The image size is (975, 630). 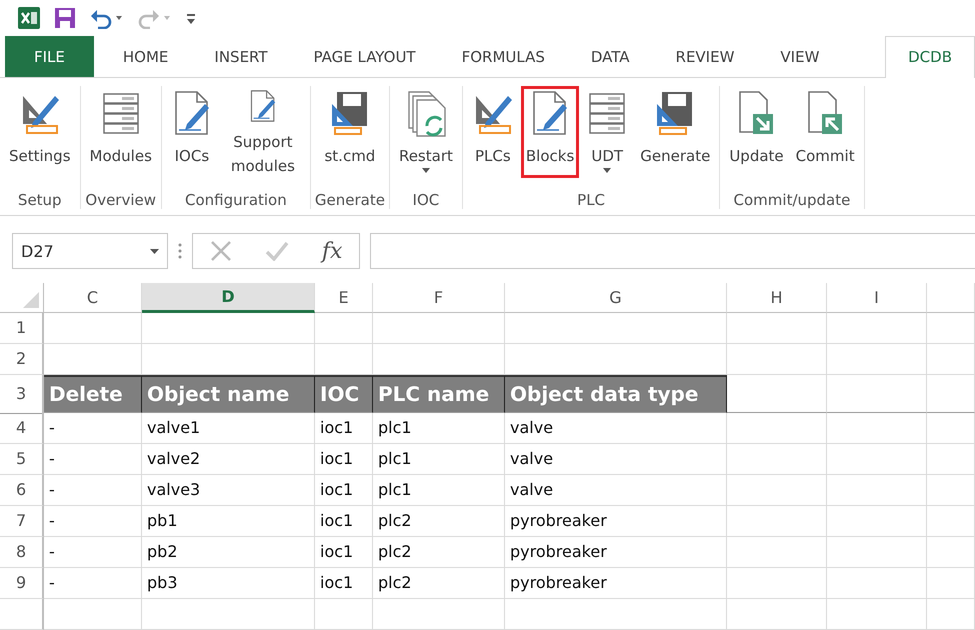 I want to click on header-cell: PLC name, so click(x=439, y=393).